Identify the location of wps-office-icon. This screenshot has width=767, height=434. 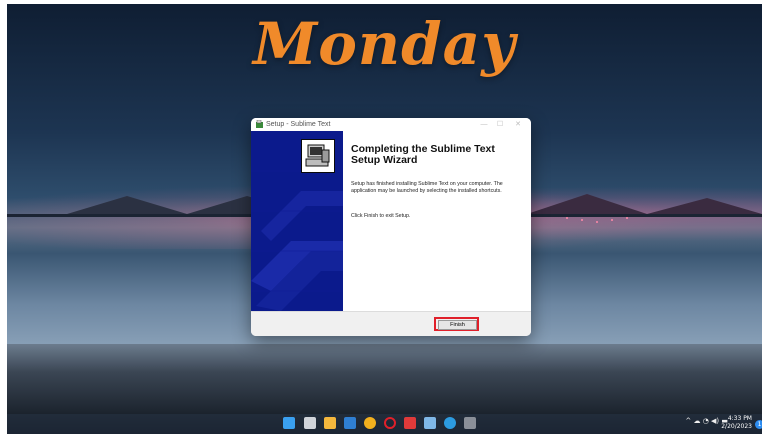
(410, 423).